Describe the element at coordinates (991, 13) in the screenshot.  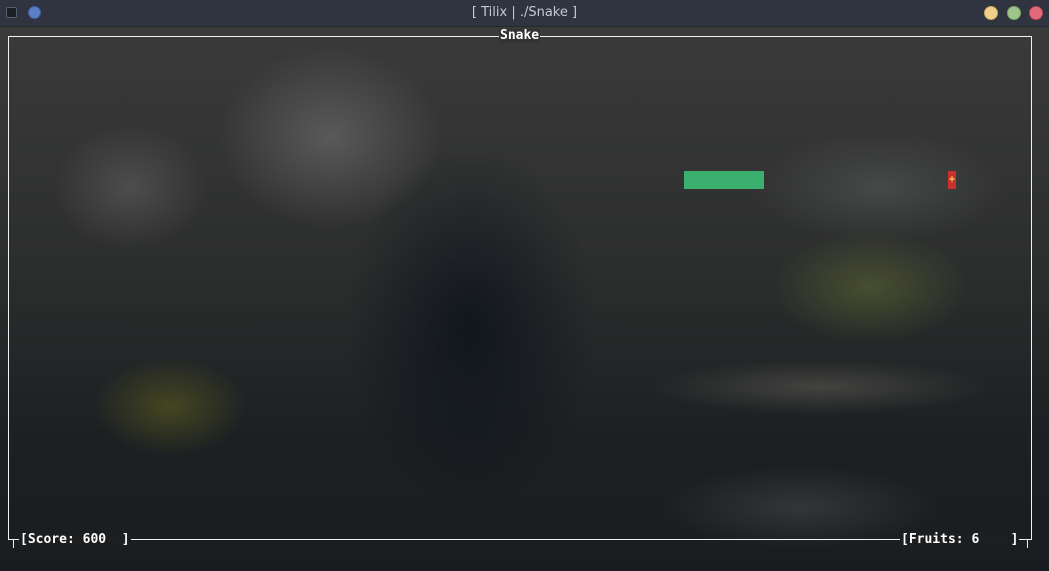
I see `minimize-button` at that location.